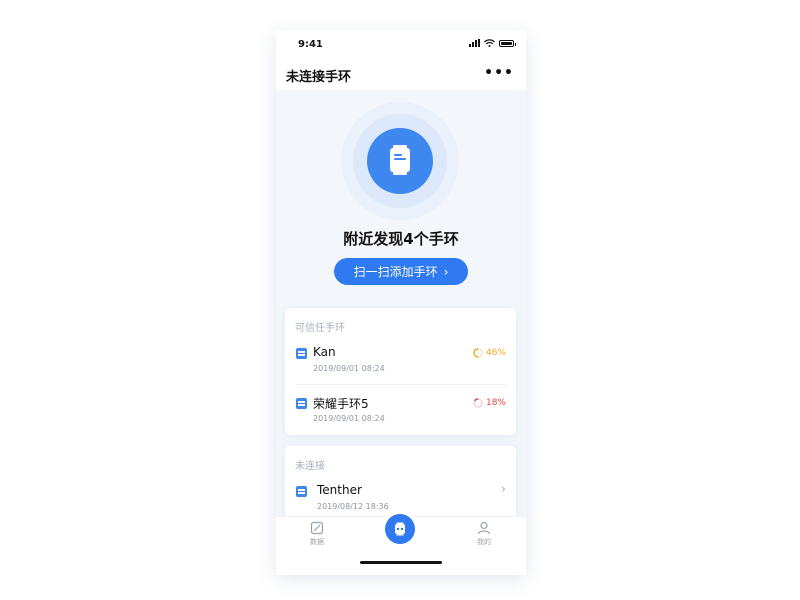  I want to click on battery-level: 18%, so click(489, 403).